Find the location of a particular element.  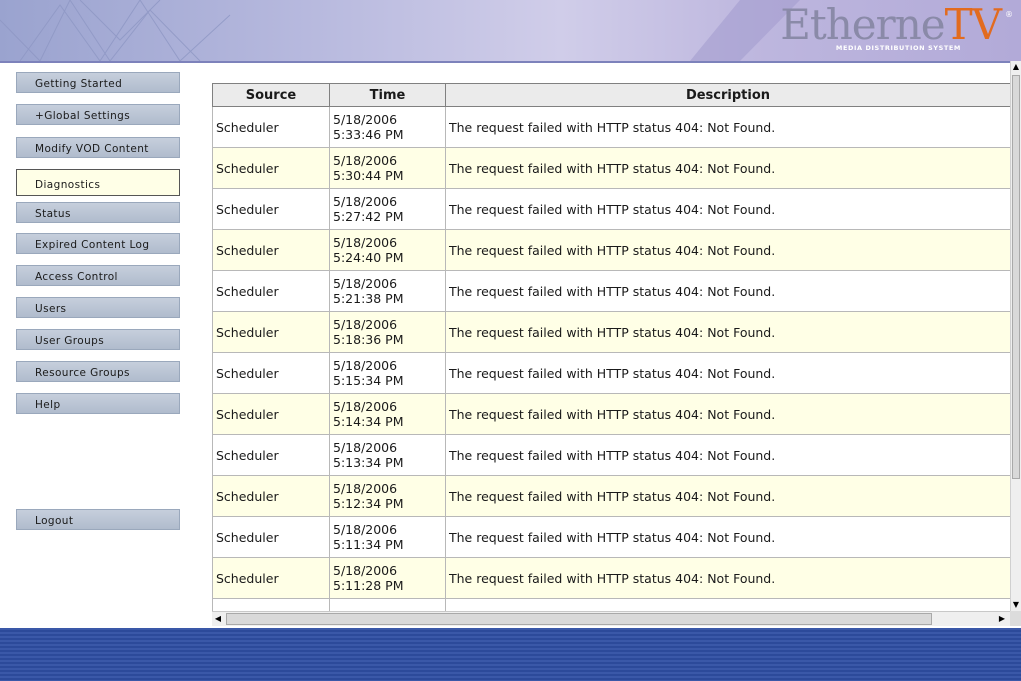

sidebar-item-diagnostics: Diagnostics is located at coordinates (98, 182).